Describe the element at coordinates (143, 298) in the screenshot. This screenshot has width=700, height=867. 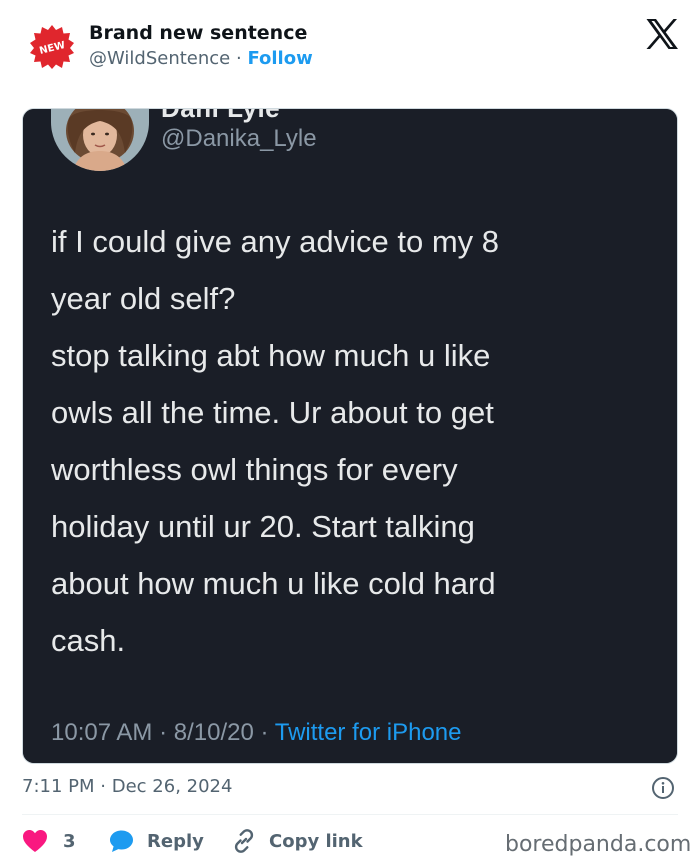
I see `tweet-line: year old self?` at that location.